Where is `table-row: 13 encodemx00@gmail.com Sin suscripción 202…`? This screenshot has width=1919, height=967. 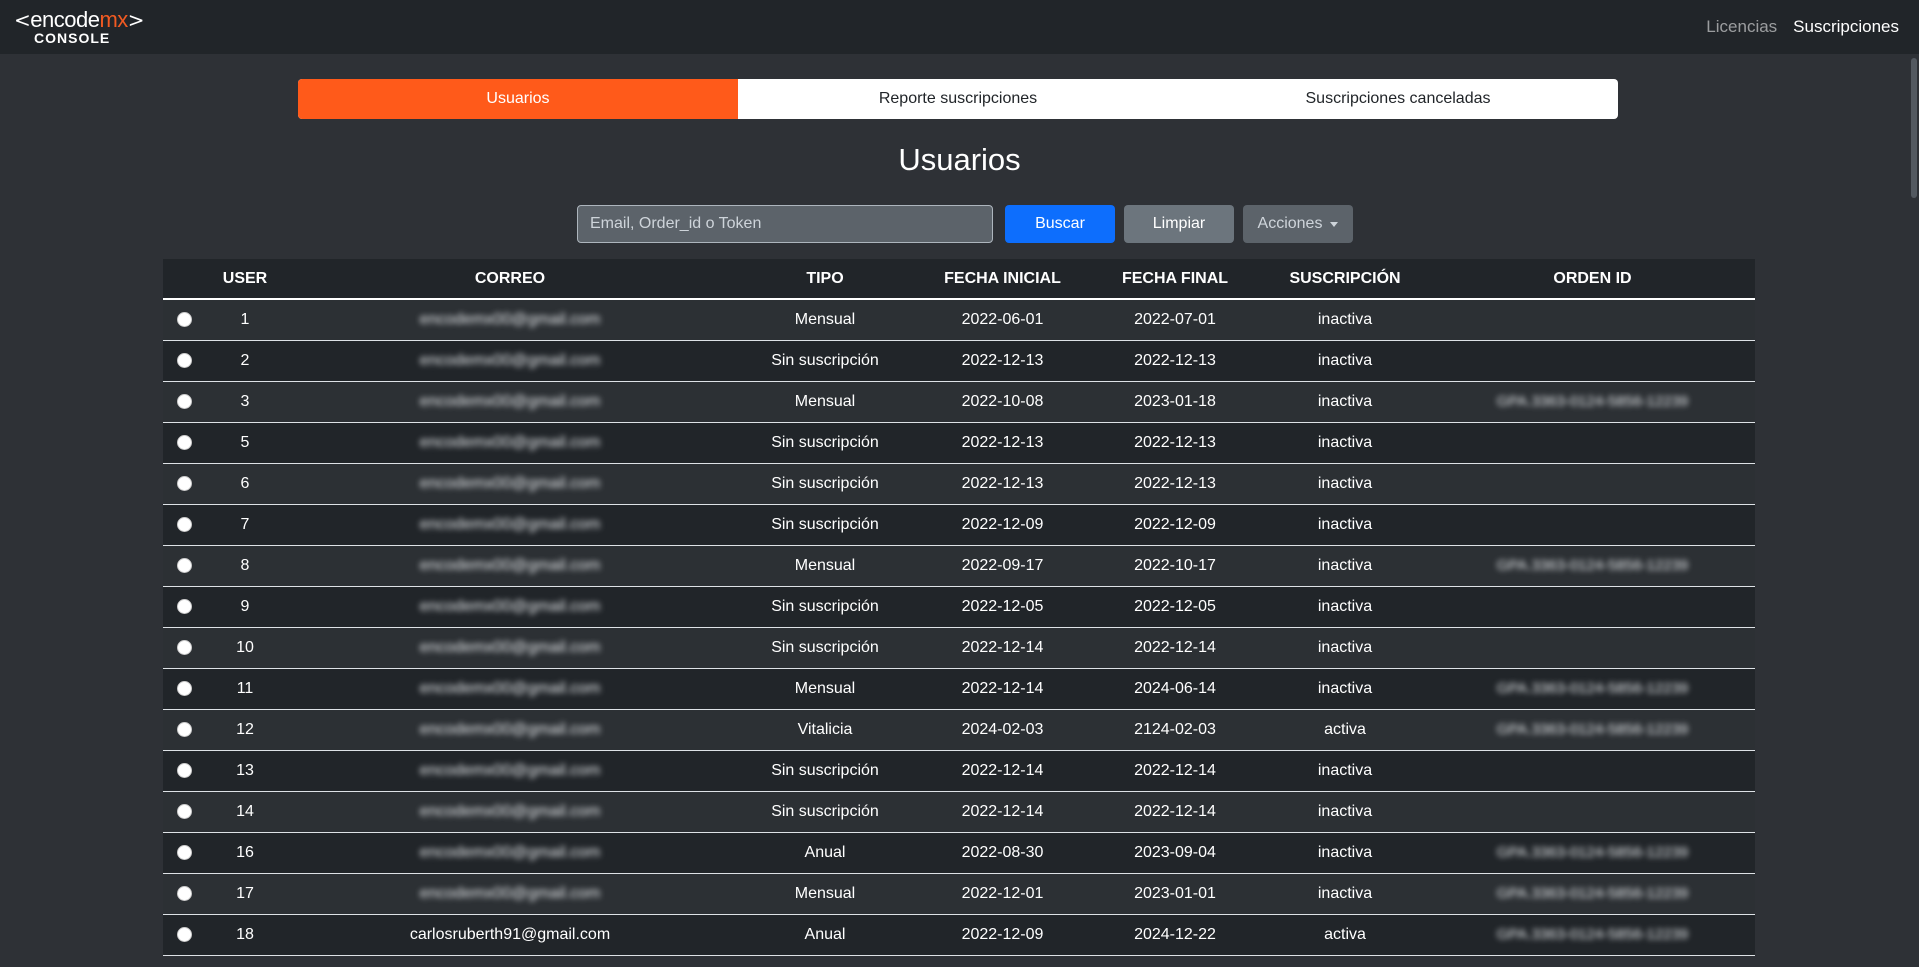
table-row: 13 encodemx00@gmail.com Sin suscripción 202… is located at coordinates (959, 771).